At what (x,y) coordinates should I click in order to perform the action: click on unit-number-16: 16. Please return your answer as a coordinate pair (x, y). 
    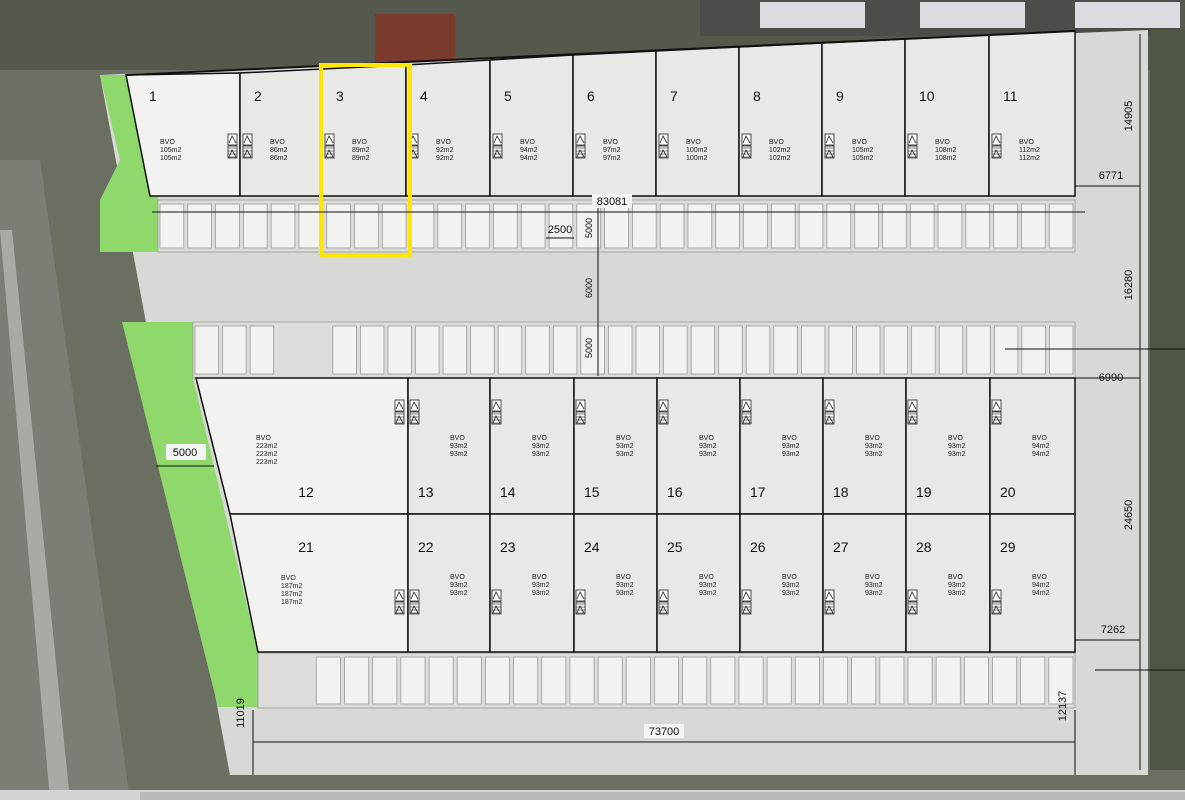
    Looking at the image, I should click on (675, 492).